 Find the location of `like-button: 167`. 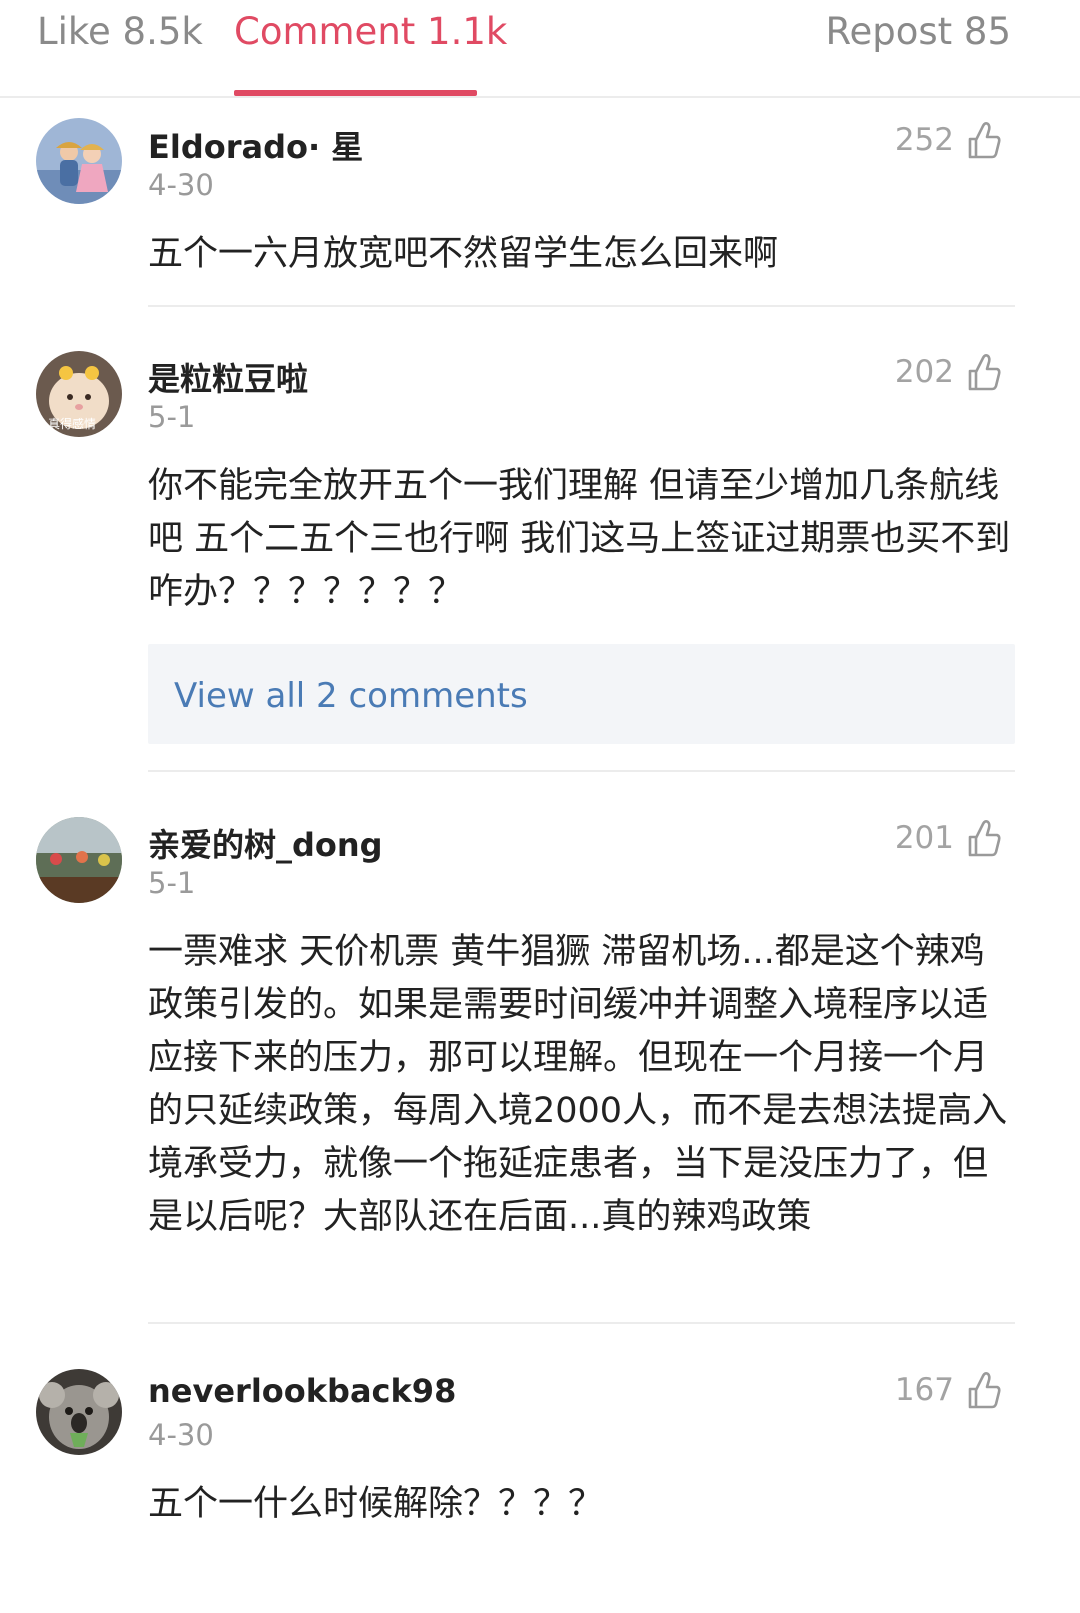

like-button: 167 is located at coordinates (948, 1390).